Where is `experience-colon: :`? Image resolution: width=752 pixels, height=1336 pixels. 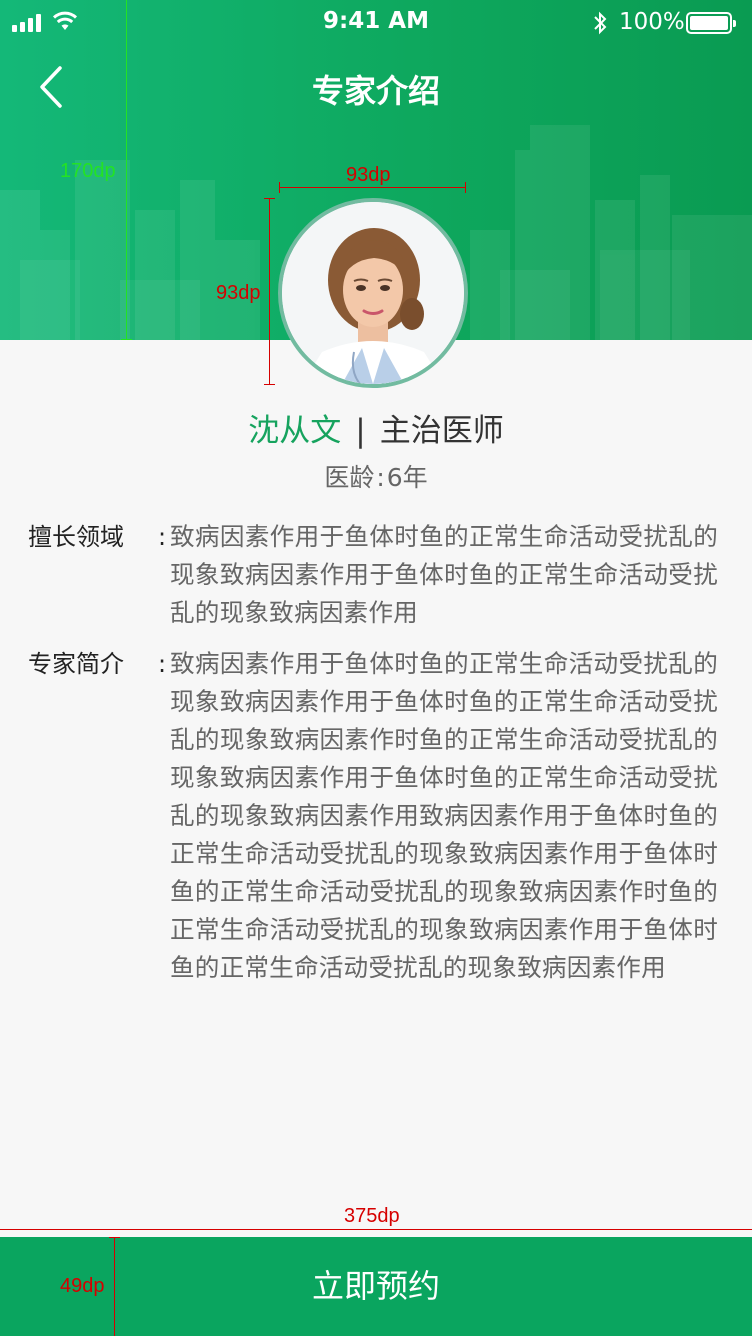 experience-colon: : is located at coordinates (380, 477).